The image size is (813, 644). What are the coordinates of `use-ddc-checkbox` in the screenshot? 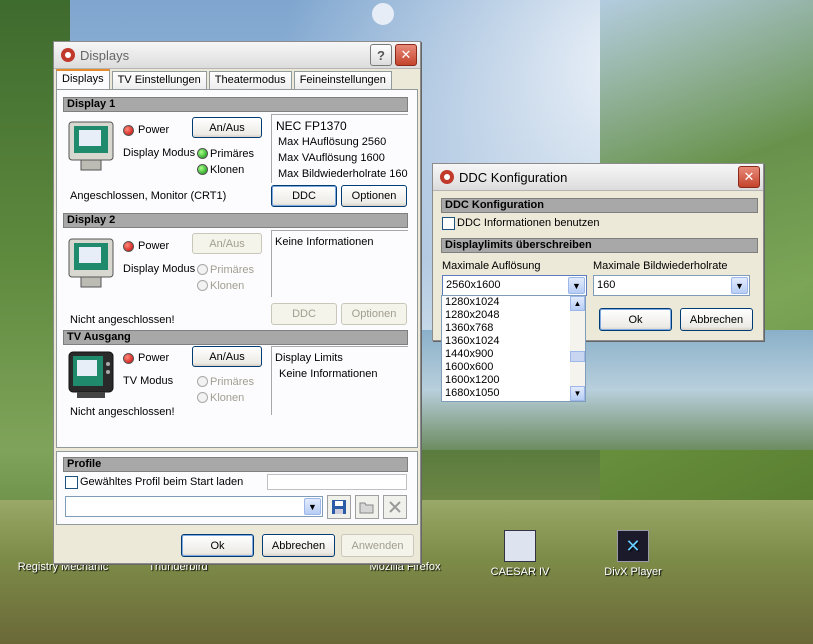 It's located at (448, 223).